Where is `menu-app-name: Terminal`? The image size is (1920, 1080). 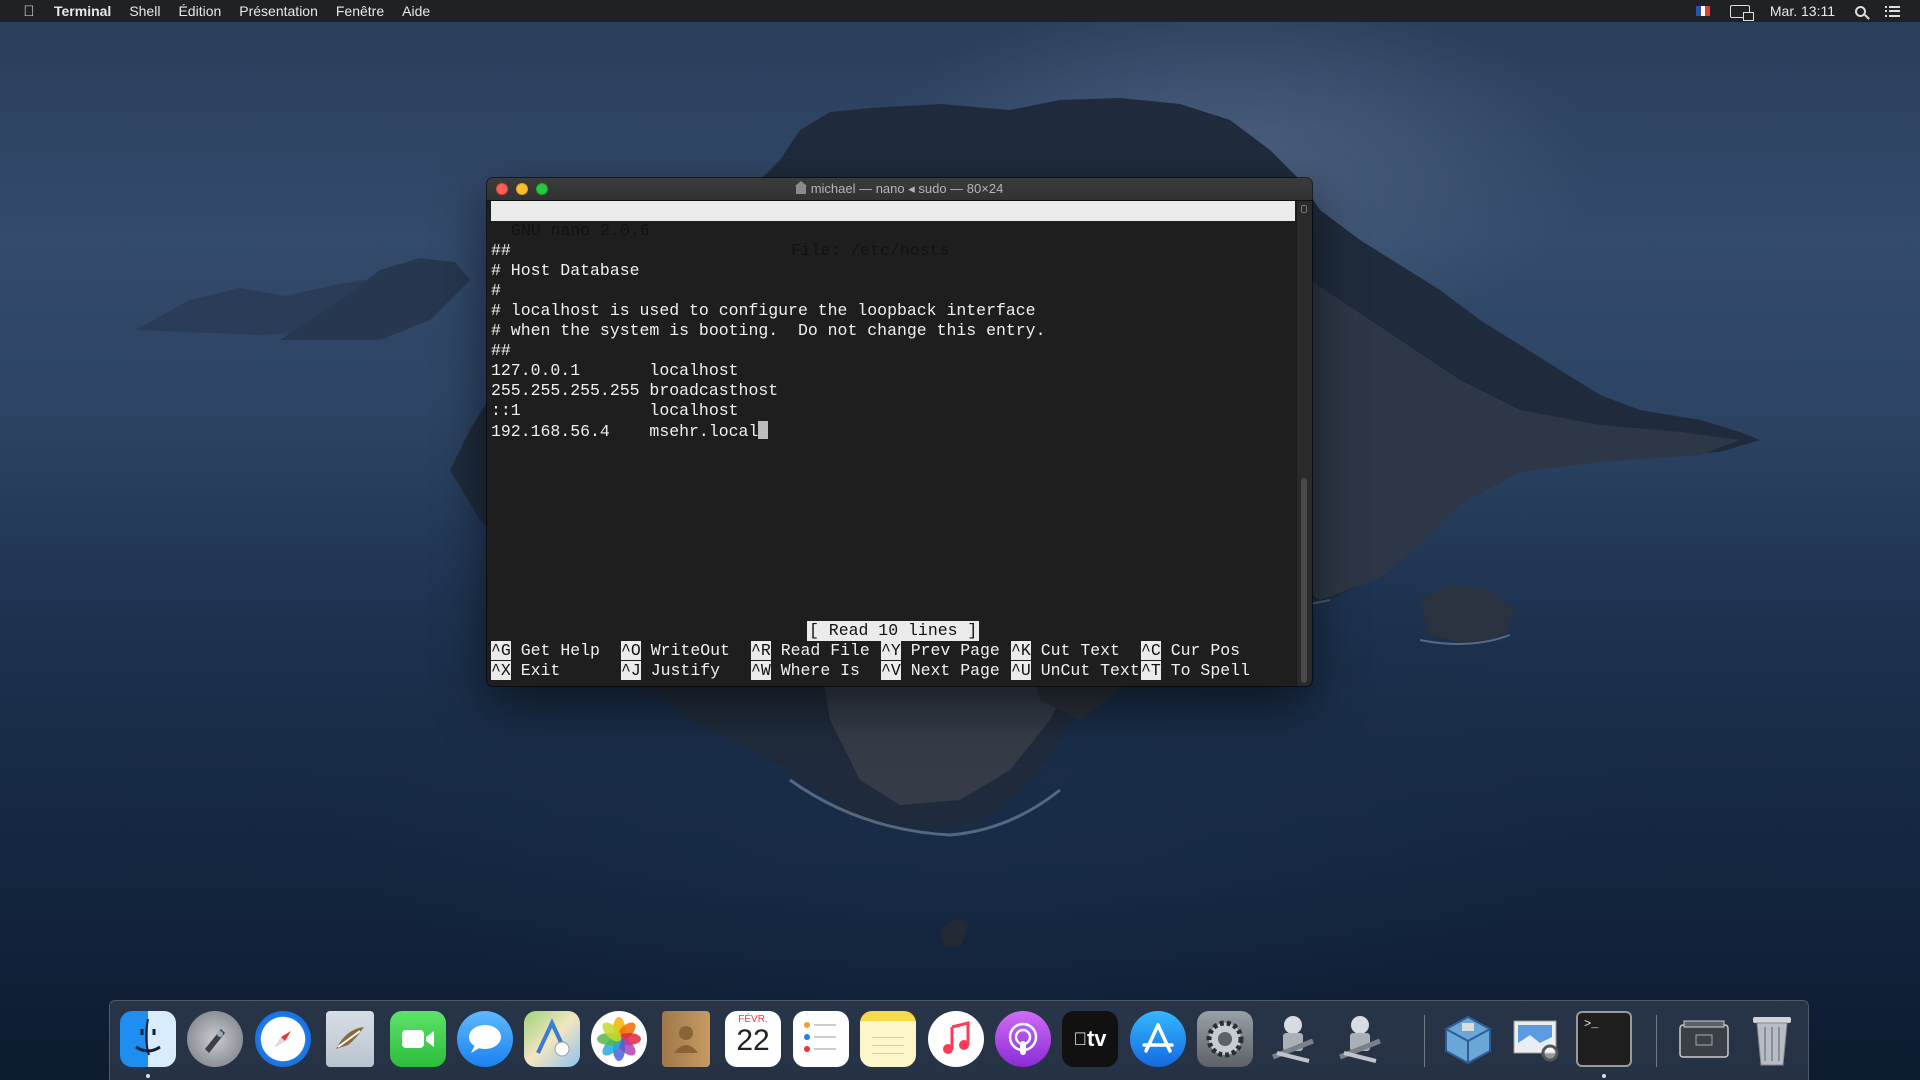 menu-app-name: Terminal is located at coordinates (82, 11).